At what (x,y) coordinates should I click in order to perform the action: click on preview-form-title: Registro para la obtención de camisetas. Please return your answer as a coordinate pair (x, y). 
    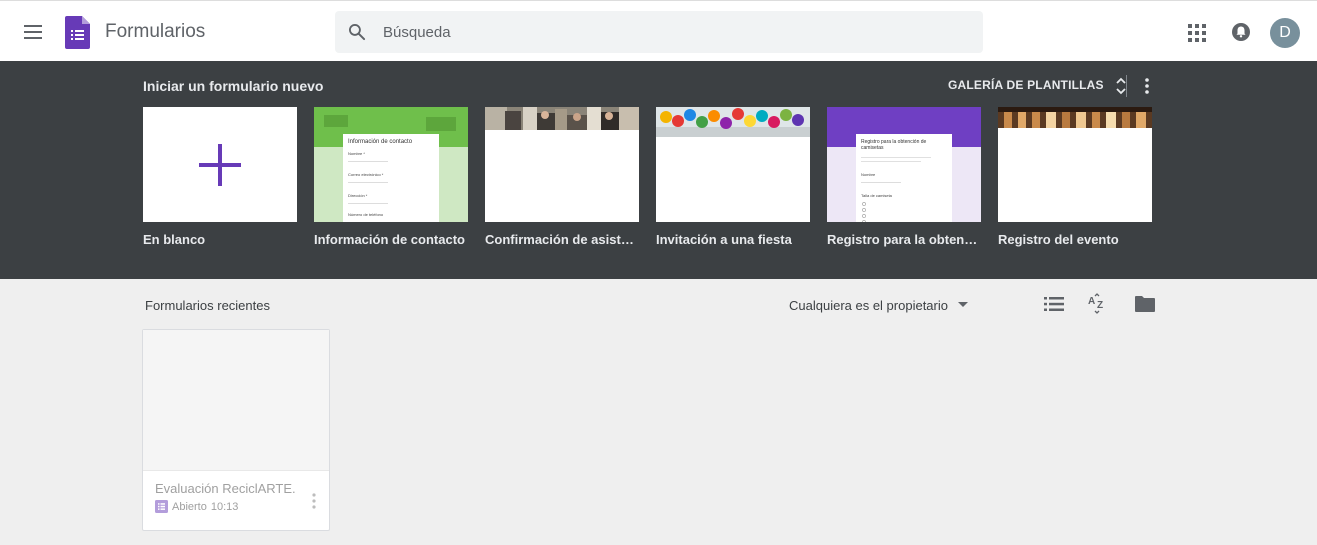
    Looking at the image, I should click on (894, 145).